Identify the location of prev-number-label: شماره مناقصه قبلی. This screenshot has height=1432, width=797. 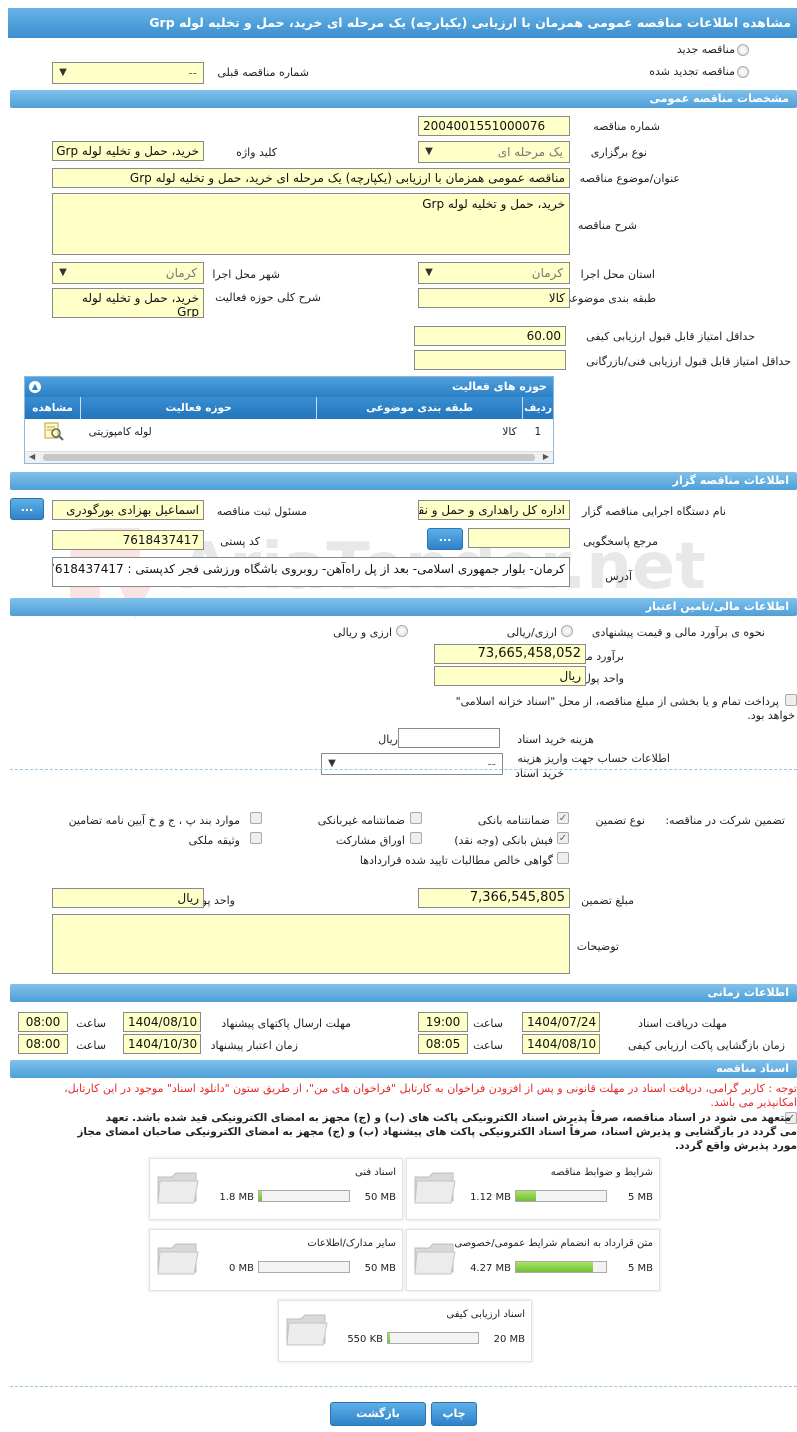
(263, 72).